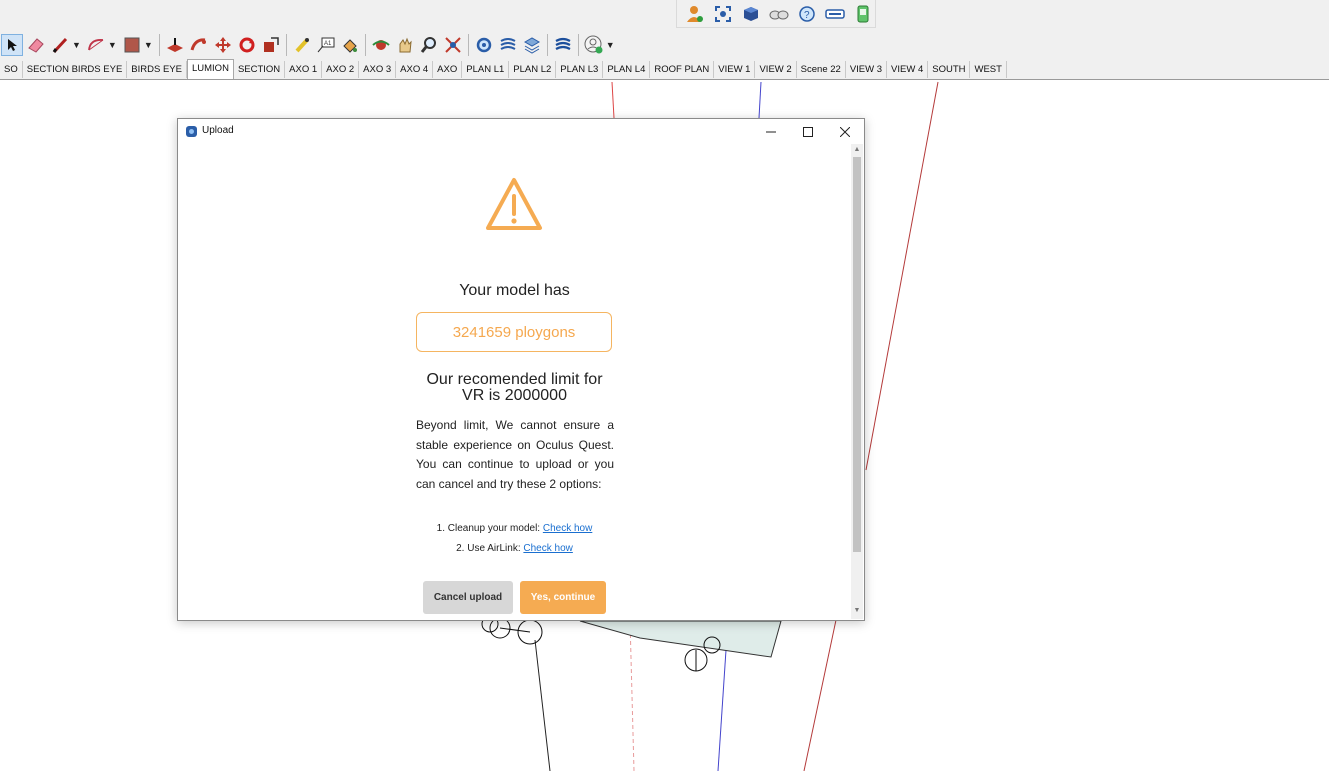 This screenshot has width=1329, height=771. I want to click on arc-icon, so click(96, 45).